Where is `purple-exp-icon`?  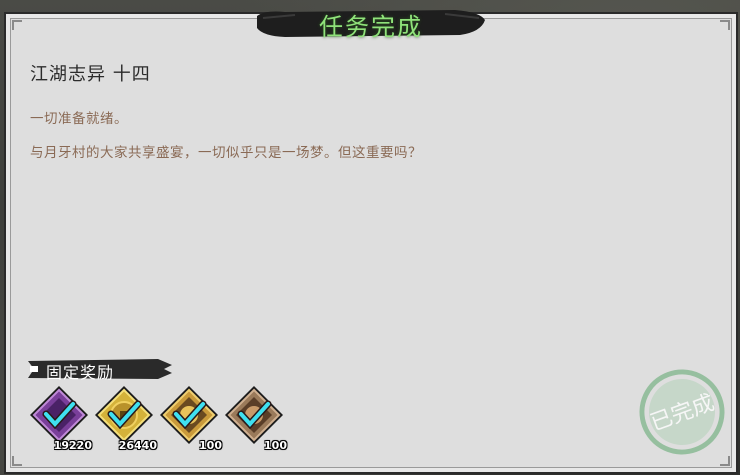
purple-exp-icon is located at coordinates (59, 415).